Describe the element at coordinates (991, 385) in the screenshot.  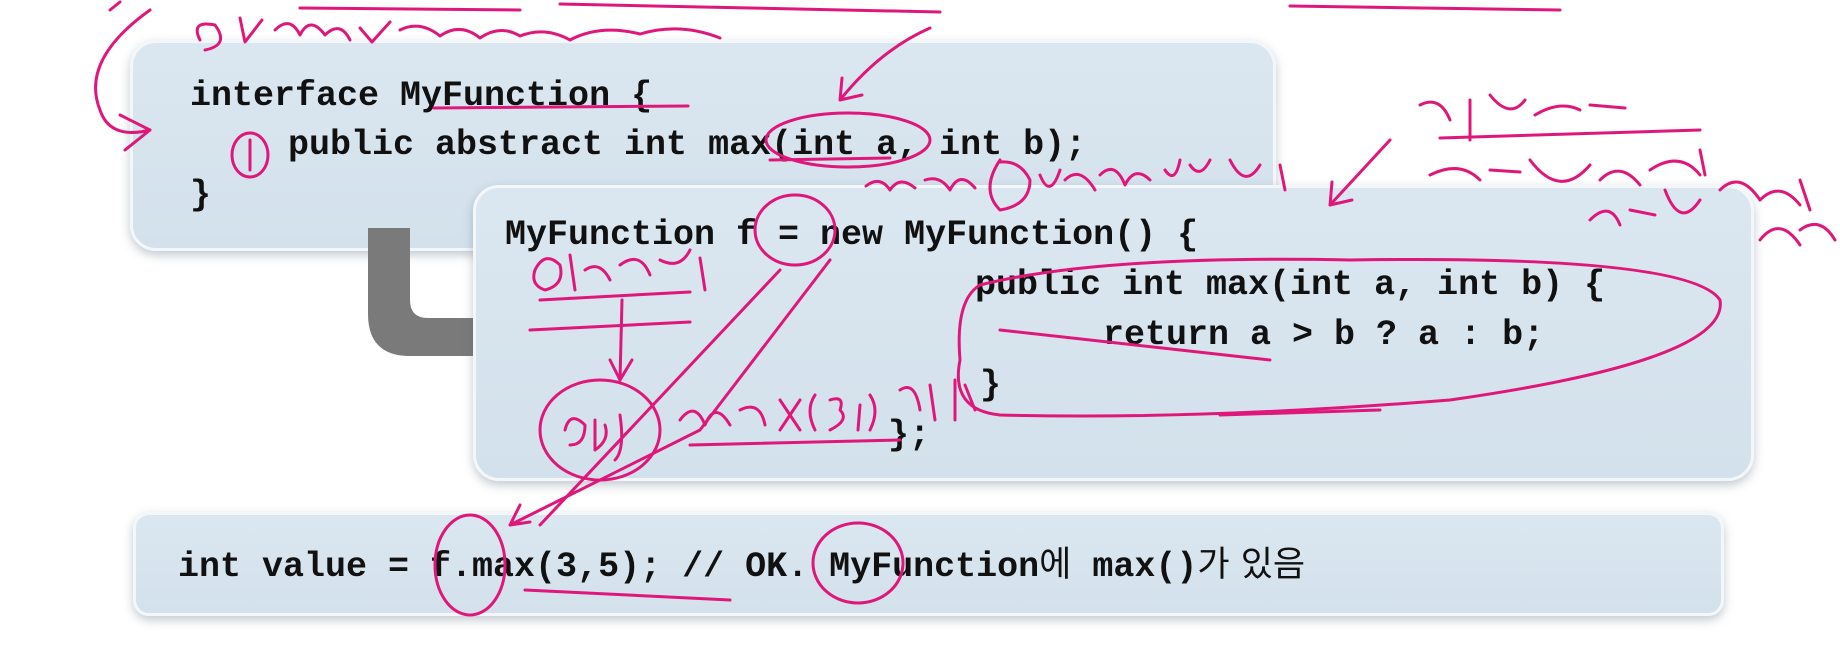
I see `anonymous-line-4: }` at that location.